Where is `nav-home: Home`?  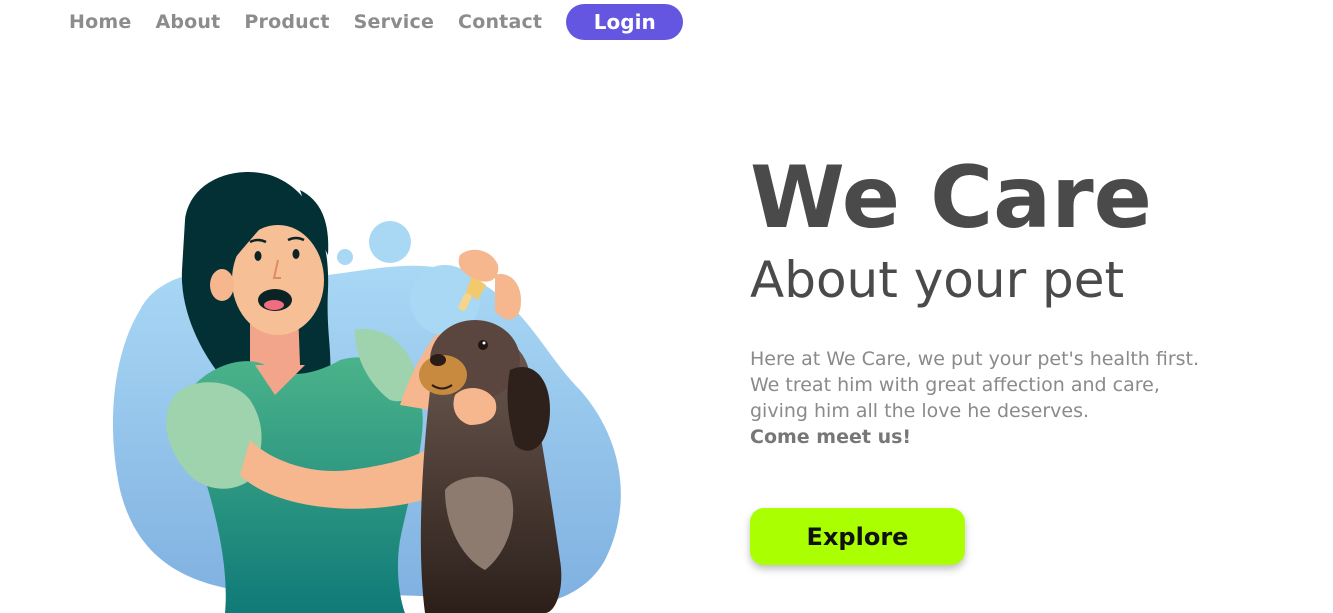 nav-home: Home is located at coordinates (100, 22).